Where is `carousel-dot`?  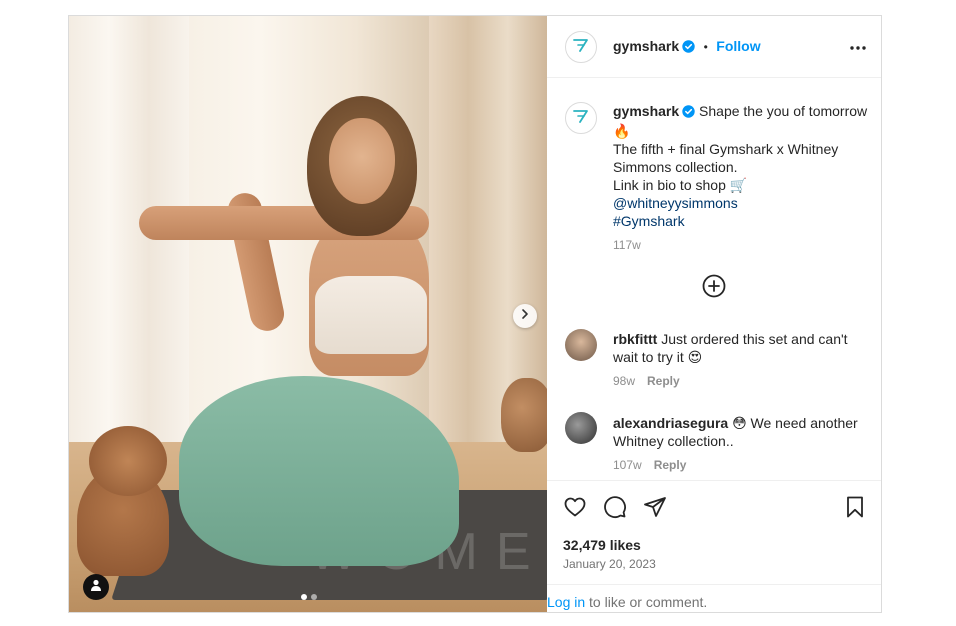 carousel-dot is located at coordinates (314, 597).